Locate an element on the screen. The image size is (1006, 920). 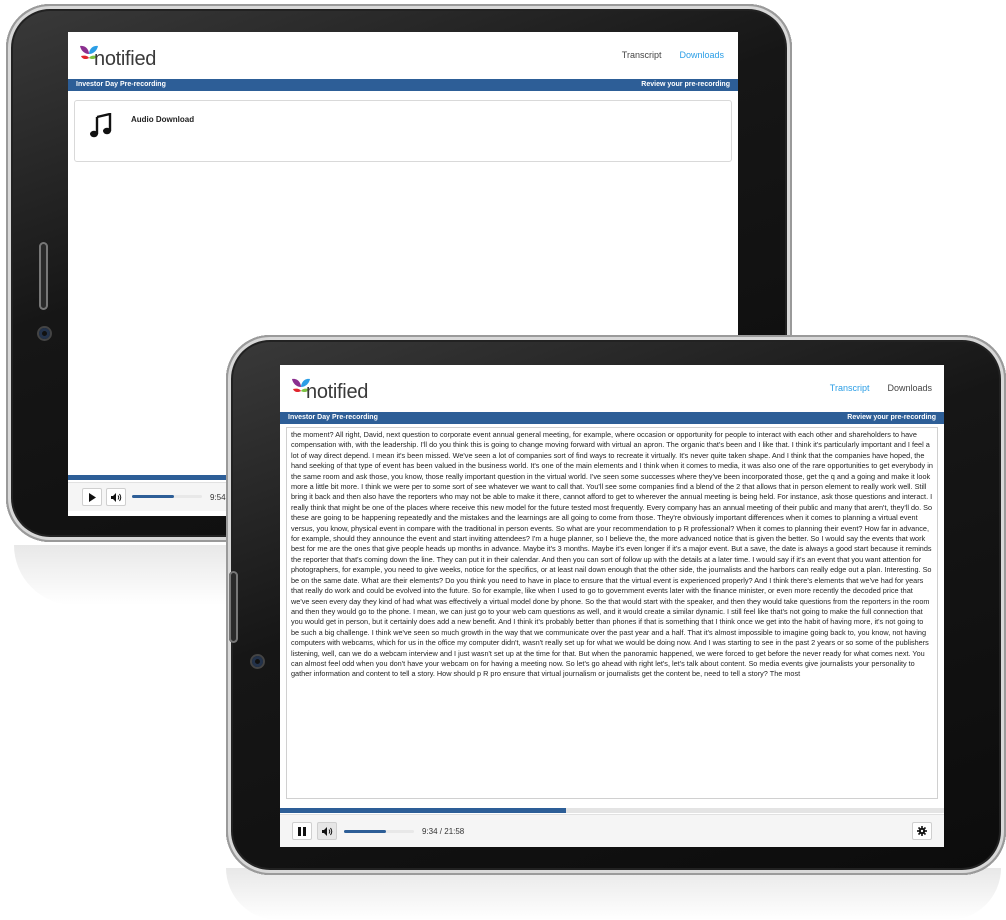
play-button is located at coordinates (92, 497).